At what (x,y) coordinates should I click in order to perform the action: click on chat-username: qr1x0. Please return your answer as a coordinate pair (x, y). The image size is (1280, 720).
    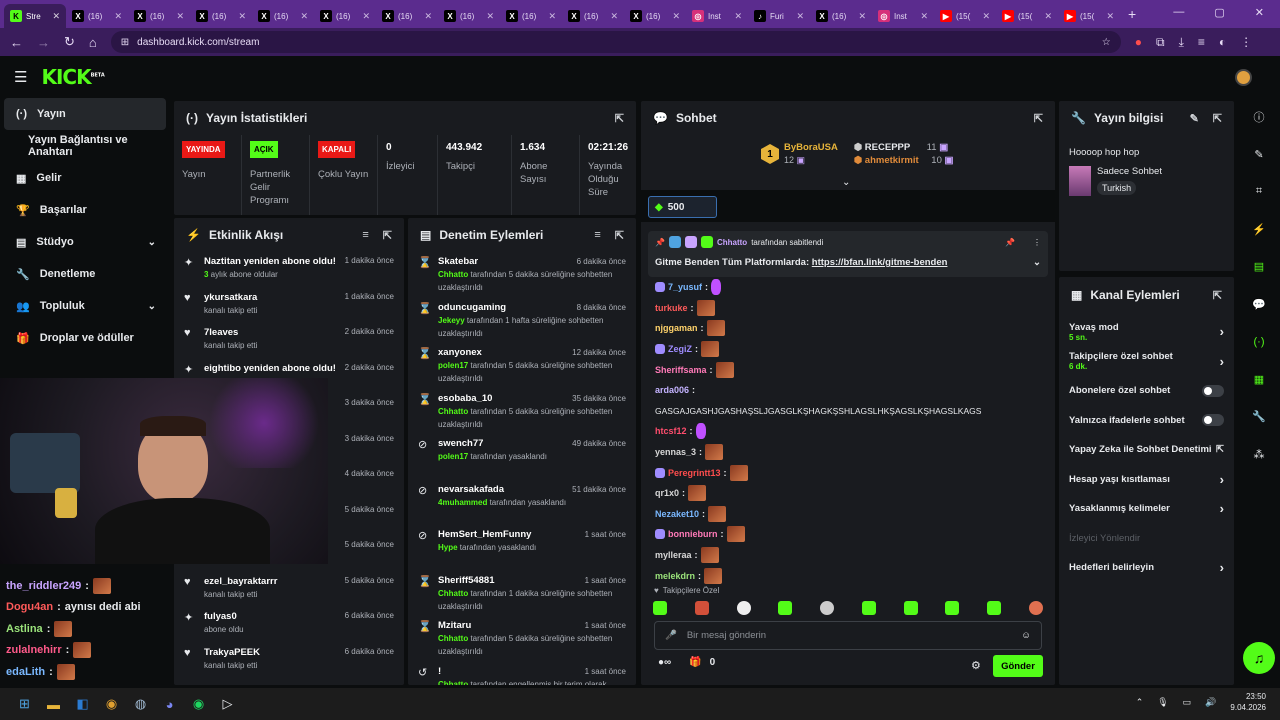
    Looking at the image, I should click on (667, 493).